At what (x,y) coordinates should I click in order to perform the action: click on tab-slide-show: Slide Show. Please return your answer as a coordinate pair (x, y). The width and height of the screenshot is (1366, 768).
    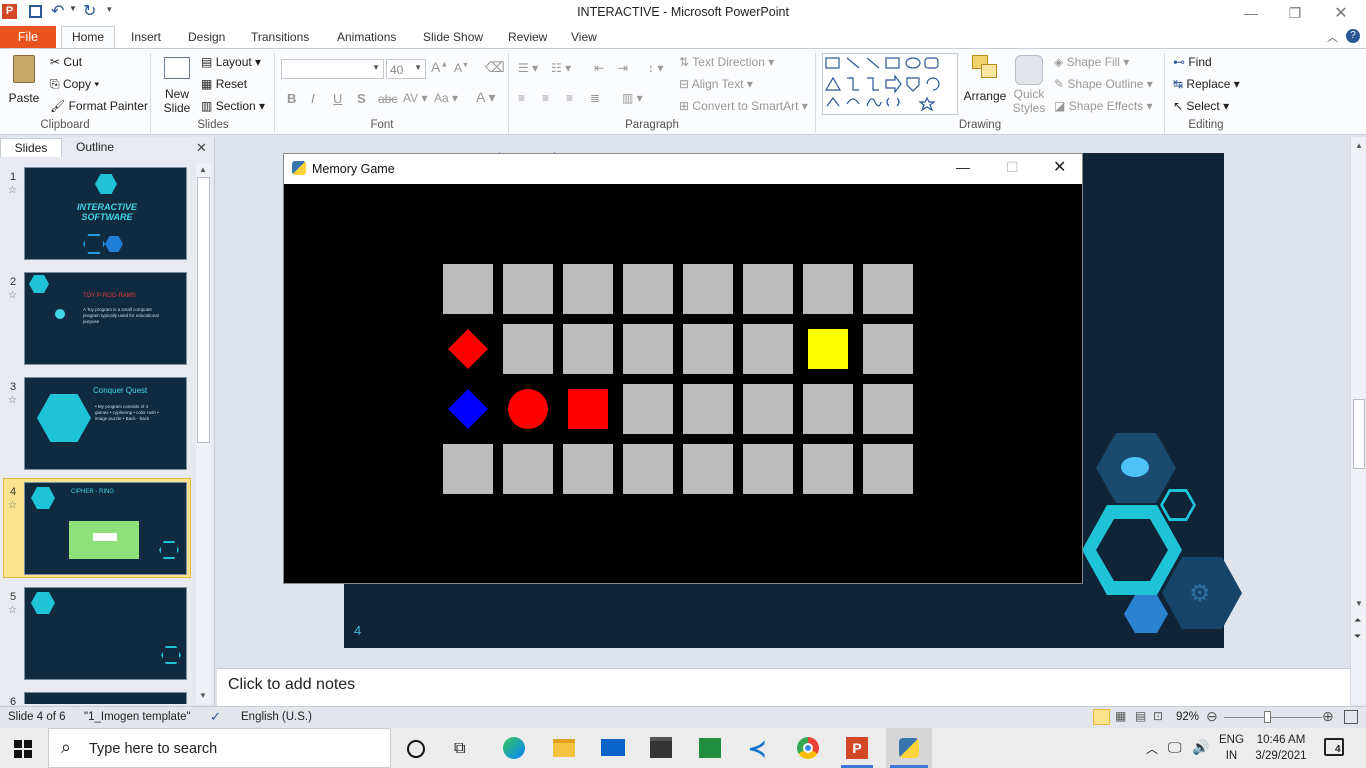
    Looking at the image, I should click on (453, 38).